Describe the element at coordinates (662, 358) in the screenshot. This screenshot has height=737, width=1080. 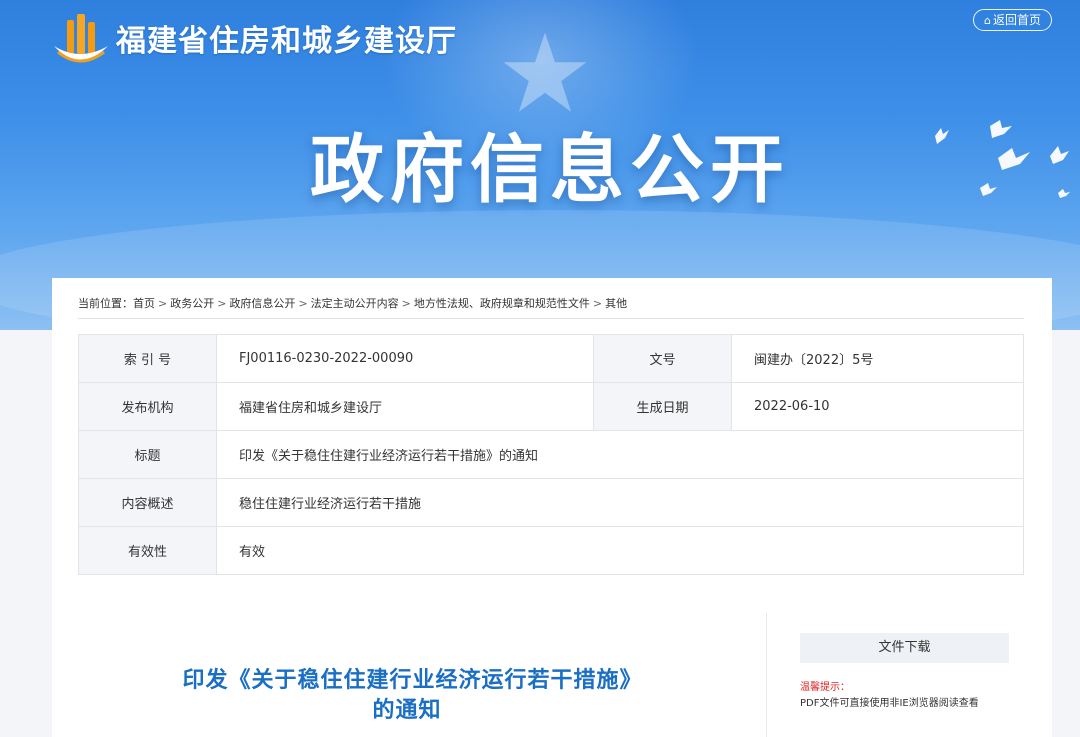
I see `document-number-label: 文号` at that location.